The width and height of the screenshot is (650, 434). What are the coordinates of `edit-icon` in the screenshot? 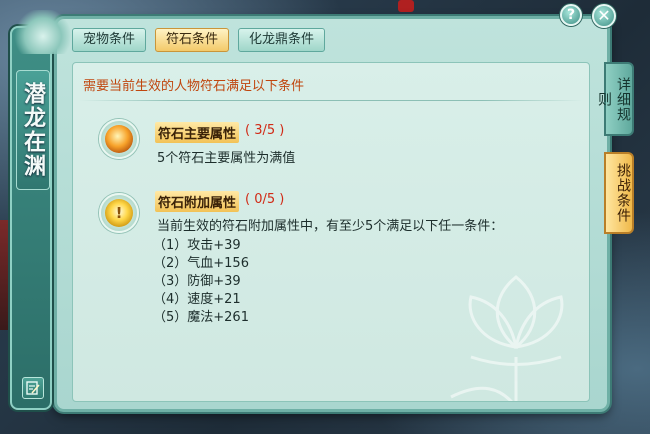 It's located at (33, 388).